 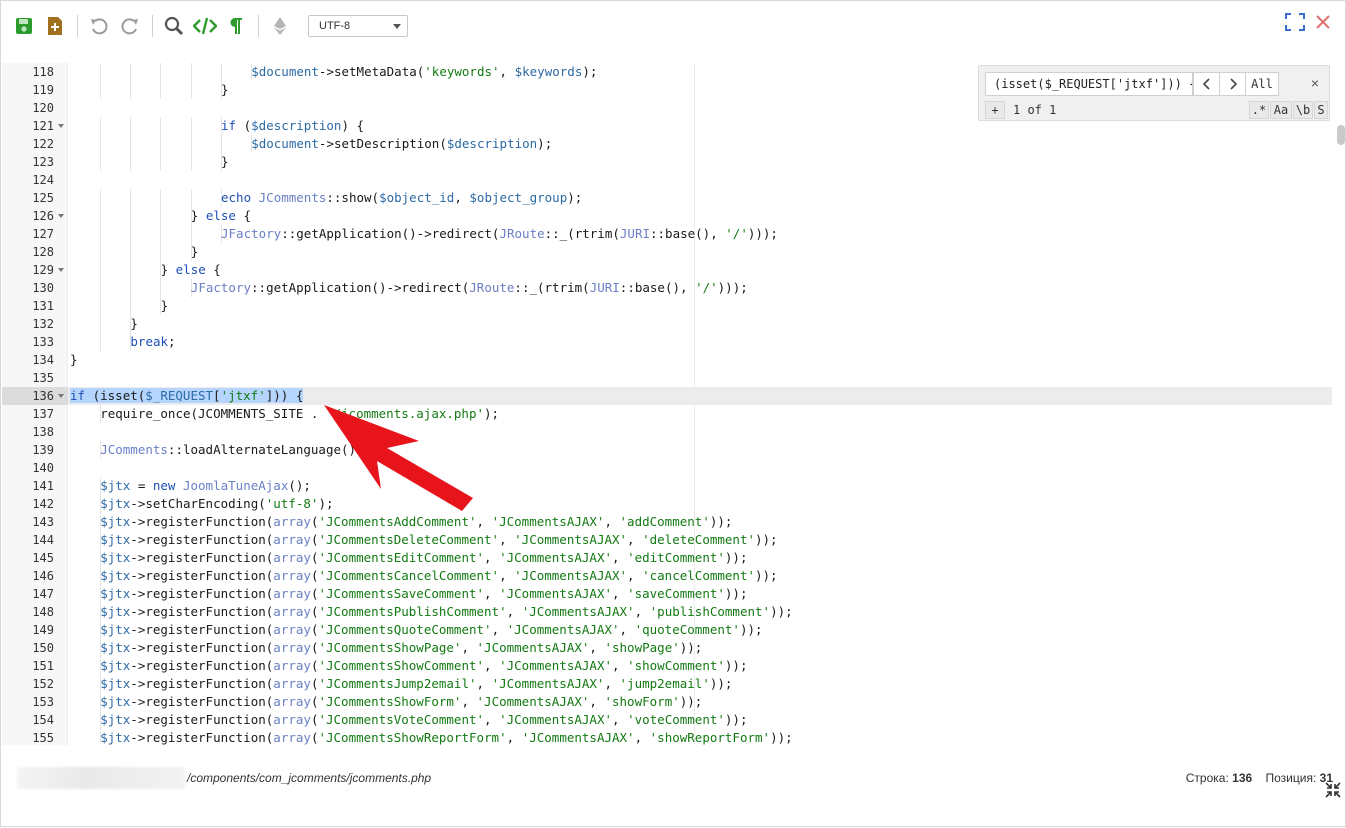 What do you see at coordinates (667, 486) in the screenshot?
I see `code-line: 141 $jtx = new JoomlaTuneAjax();` at bounding box center [667, 486].